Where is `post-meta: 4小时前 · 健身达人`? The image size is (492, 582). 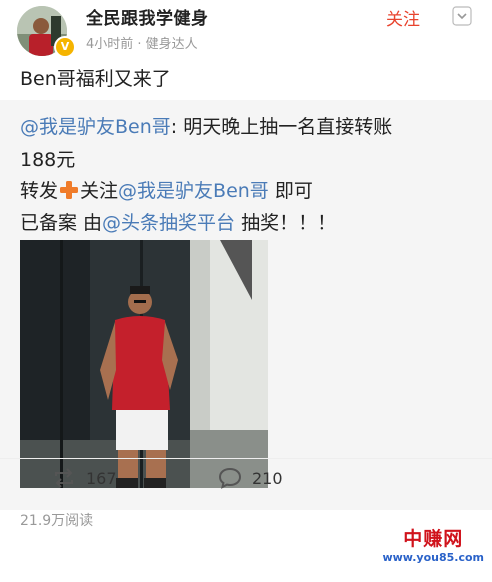
post-meta: 4小时前 · 健身达人 is located at coordinates (142, 44).